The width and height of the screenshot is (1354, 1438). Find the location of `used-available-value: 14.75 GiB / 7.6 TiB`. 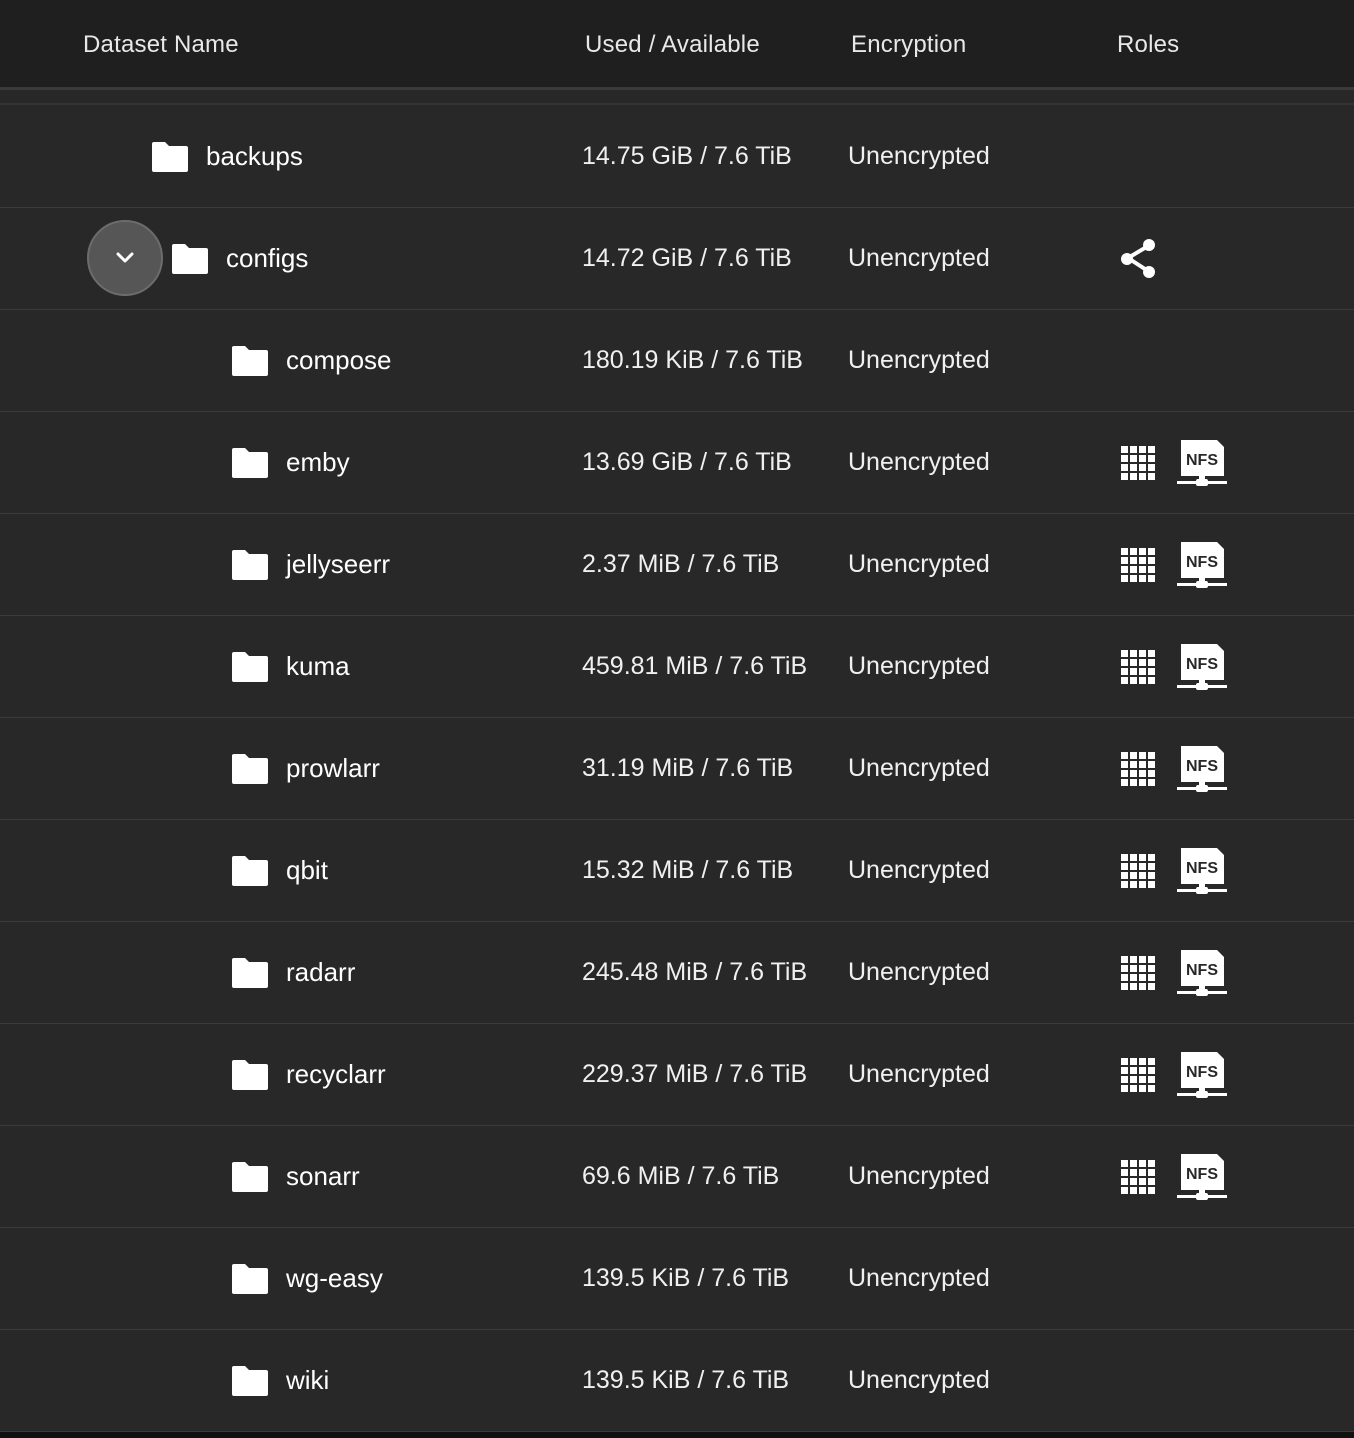

used-available-value: 14.75 GiB / 7.6 TiB is located at coordinates (687, 156).